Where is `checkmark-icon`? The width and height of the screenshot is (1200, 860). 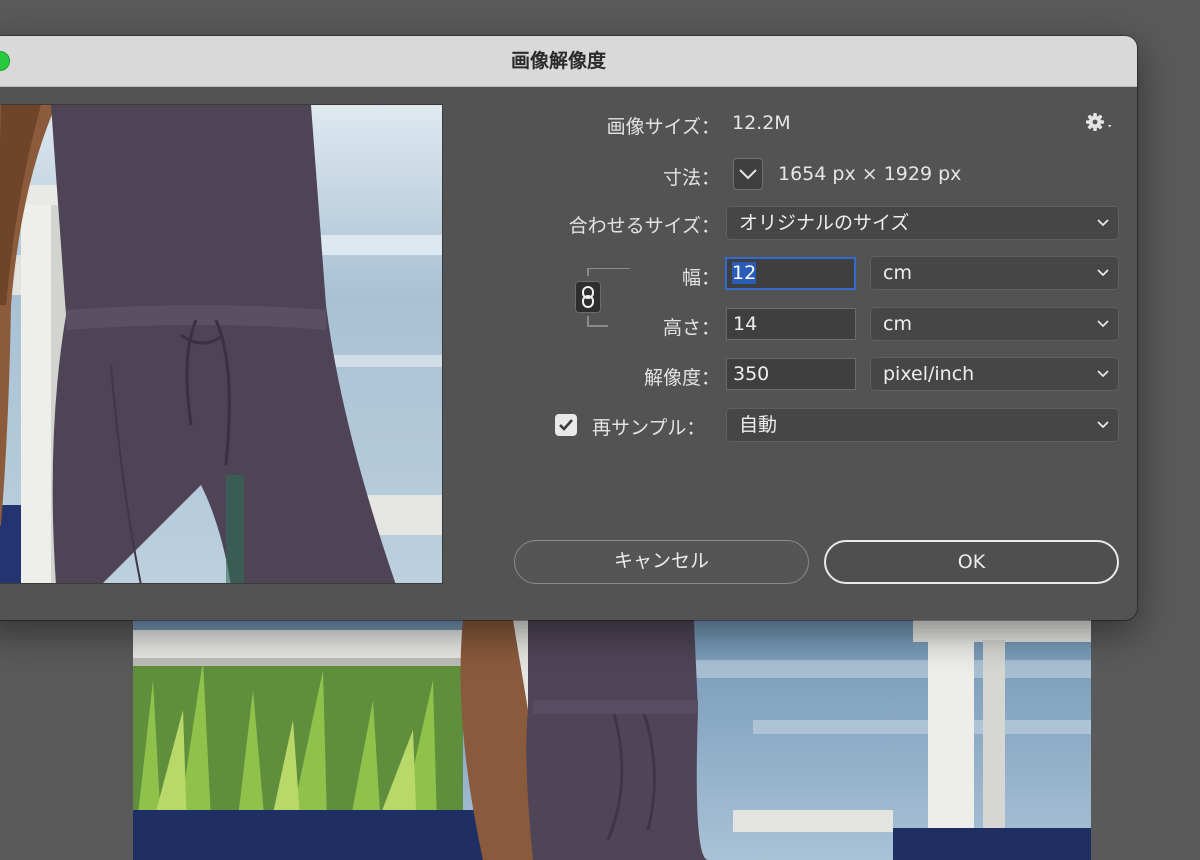
checkmark-icon is located at coordinates (566, 425).